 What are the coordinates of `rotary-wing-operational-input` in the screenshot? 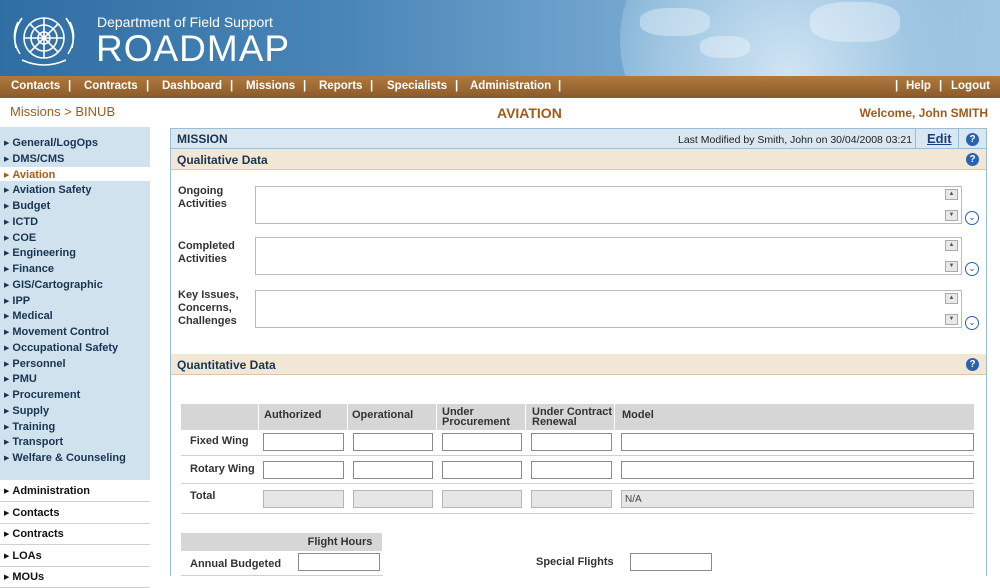 It's located at (393, 470).